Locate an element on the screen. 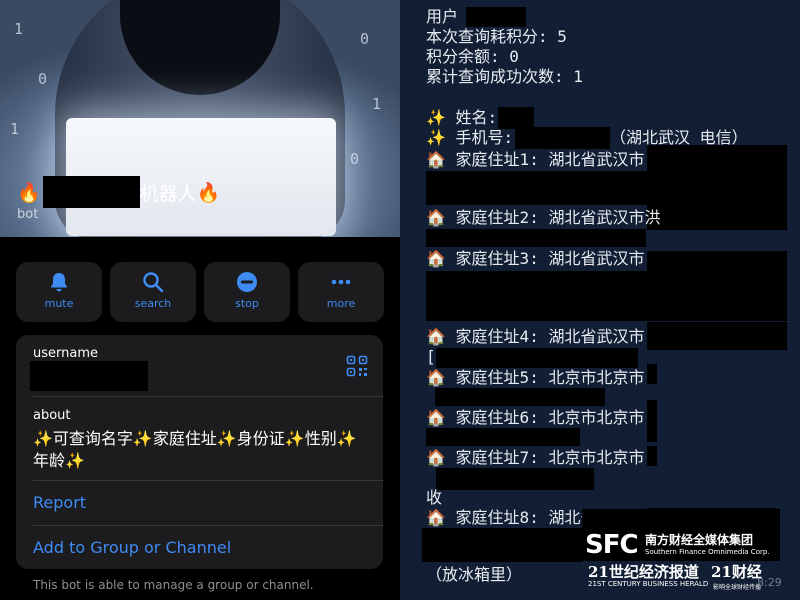 This screenshot has width=800, height=600. watermark-sub: 影响全球财经传播 is located at coordinates (737, 587).